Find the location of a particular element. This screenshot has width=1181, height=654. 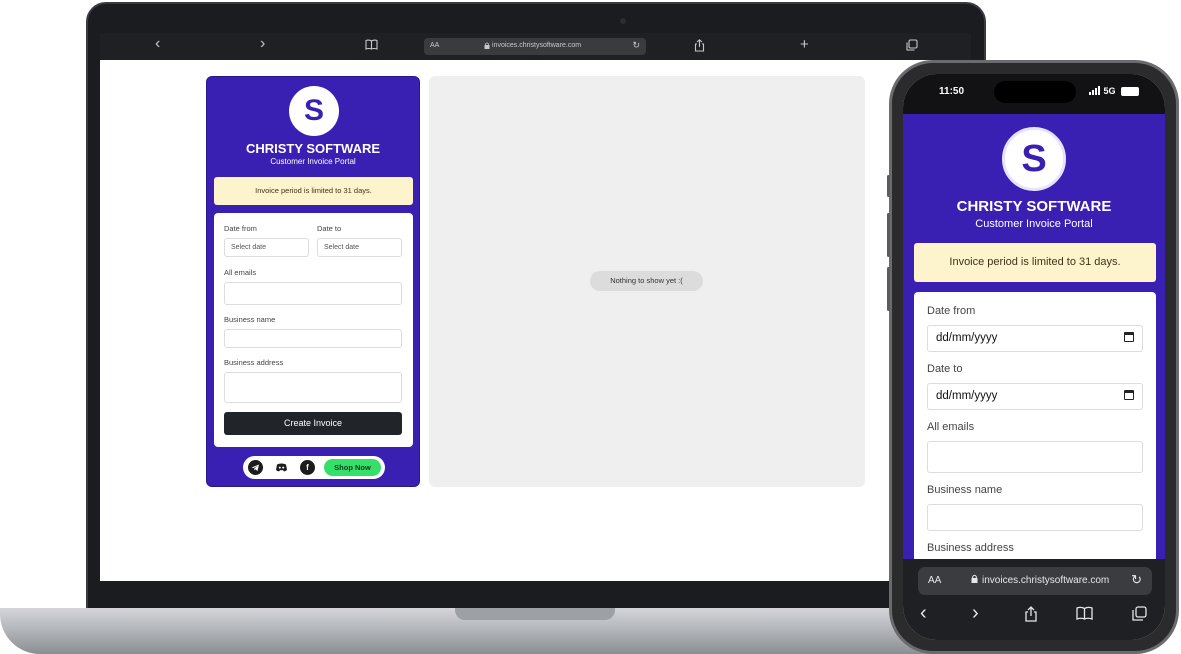

empty-state-message: Nothing to show yet :( is located at coordinates (646, 281).